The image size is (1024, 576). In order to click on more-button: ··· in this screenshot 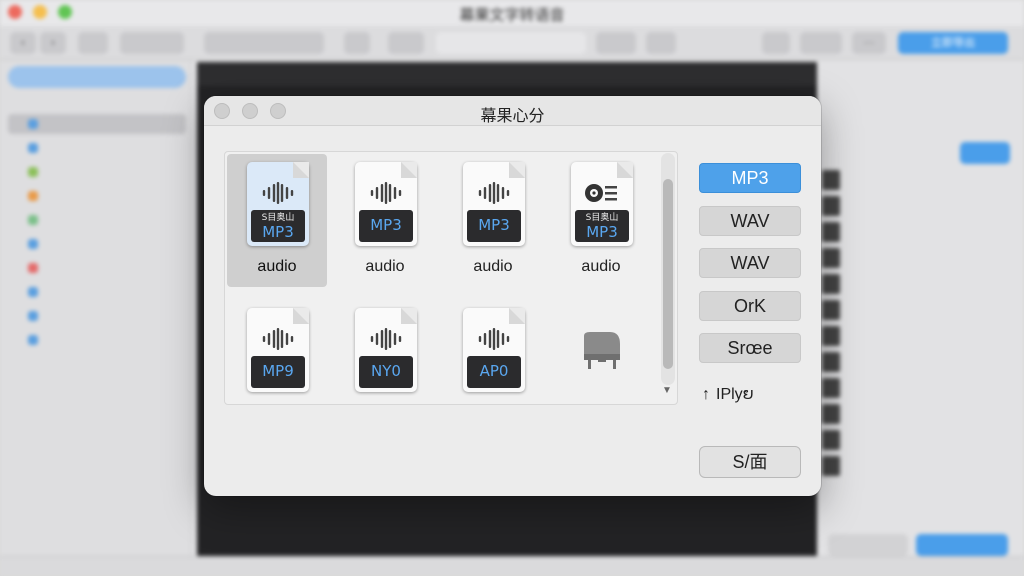, I will do `click(869, 43)`.